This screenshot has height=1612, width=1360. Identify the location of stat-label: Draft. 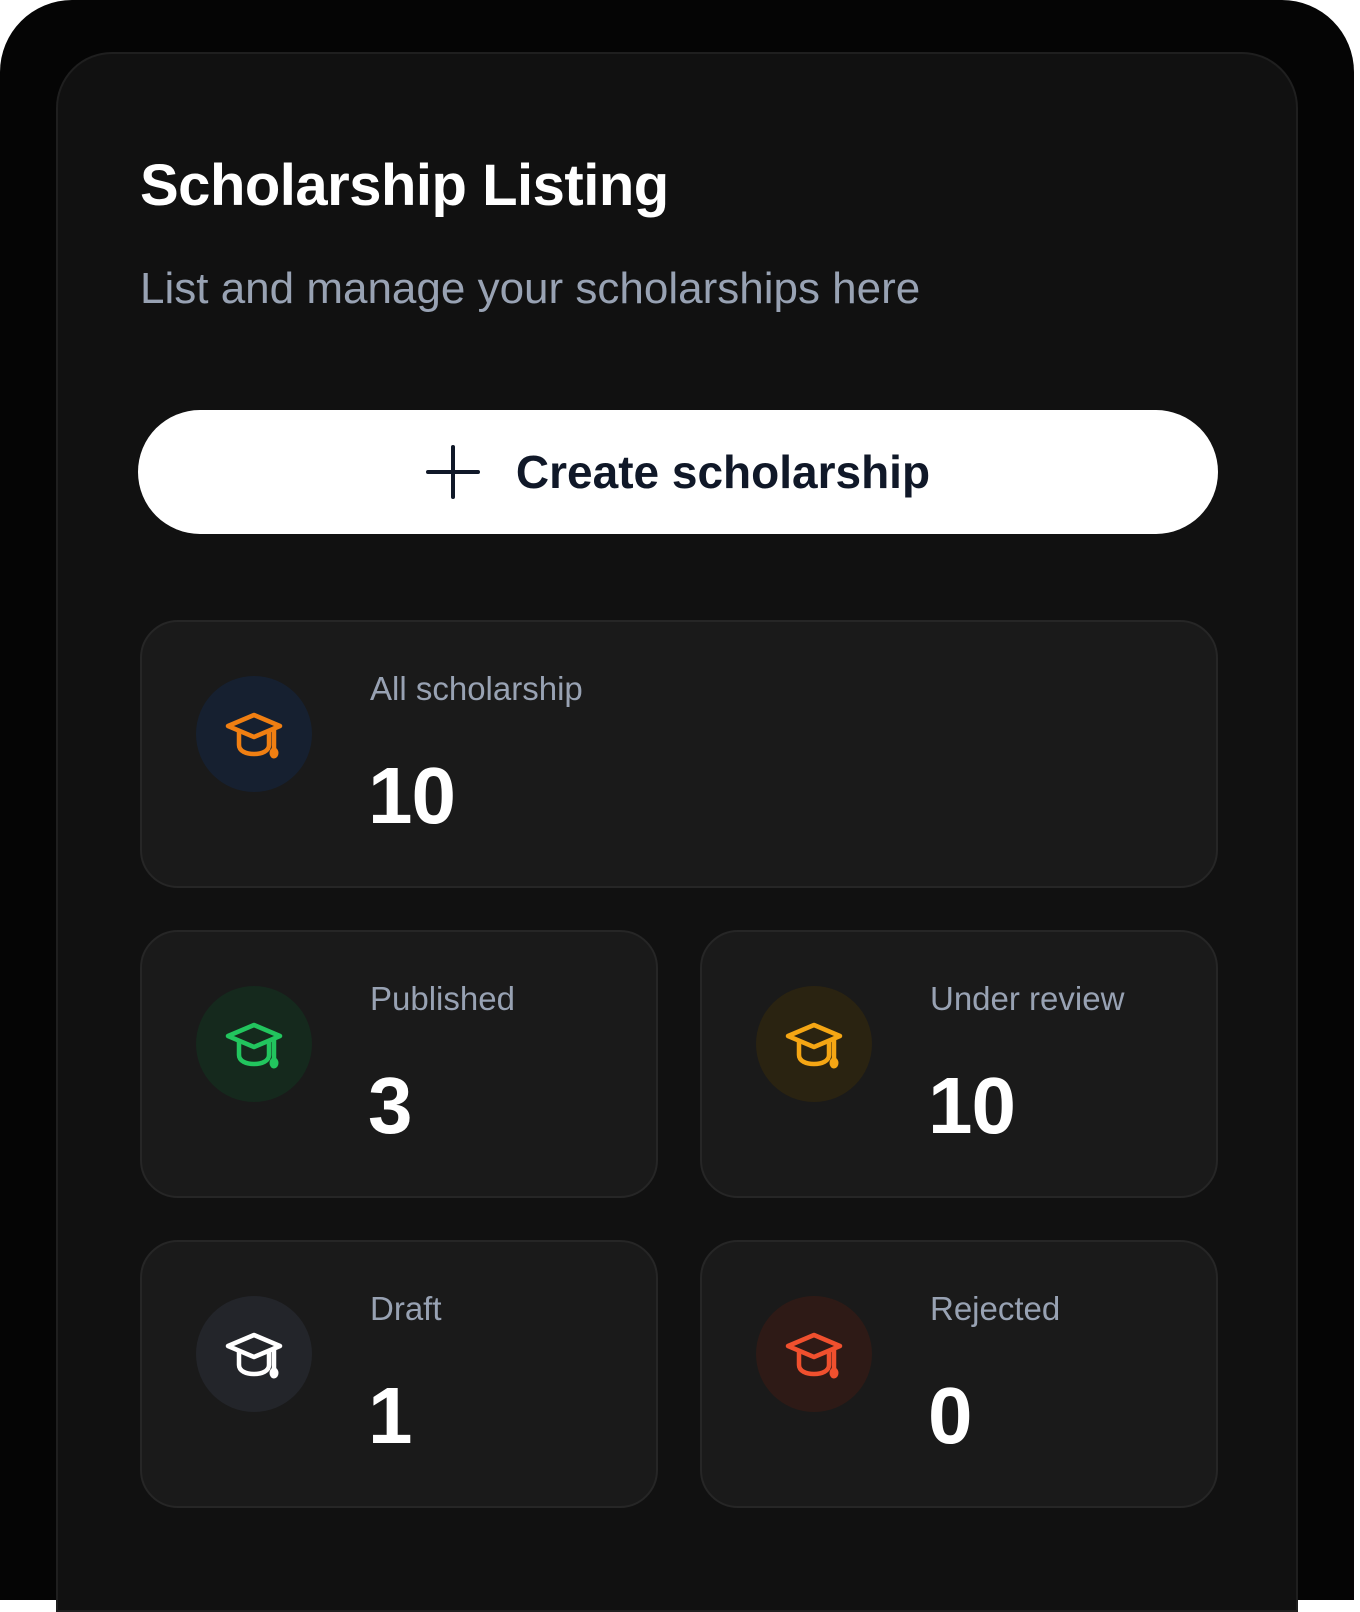
(406, 1308).